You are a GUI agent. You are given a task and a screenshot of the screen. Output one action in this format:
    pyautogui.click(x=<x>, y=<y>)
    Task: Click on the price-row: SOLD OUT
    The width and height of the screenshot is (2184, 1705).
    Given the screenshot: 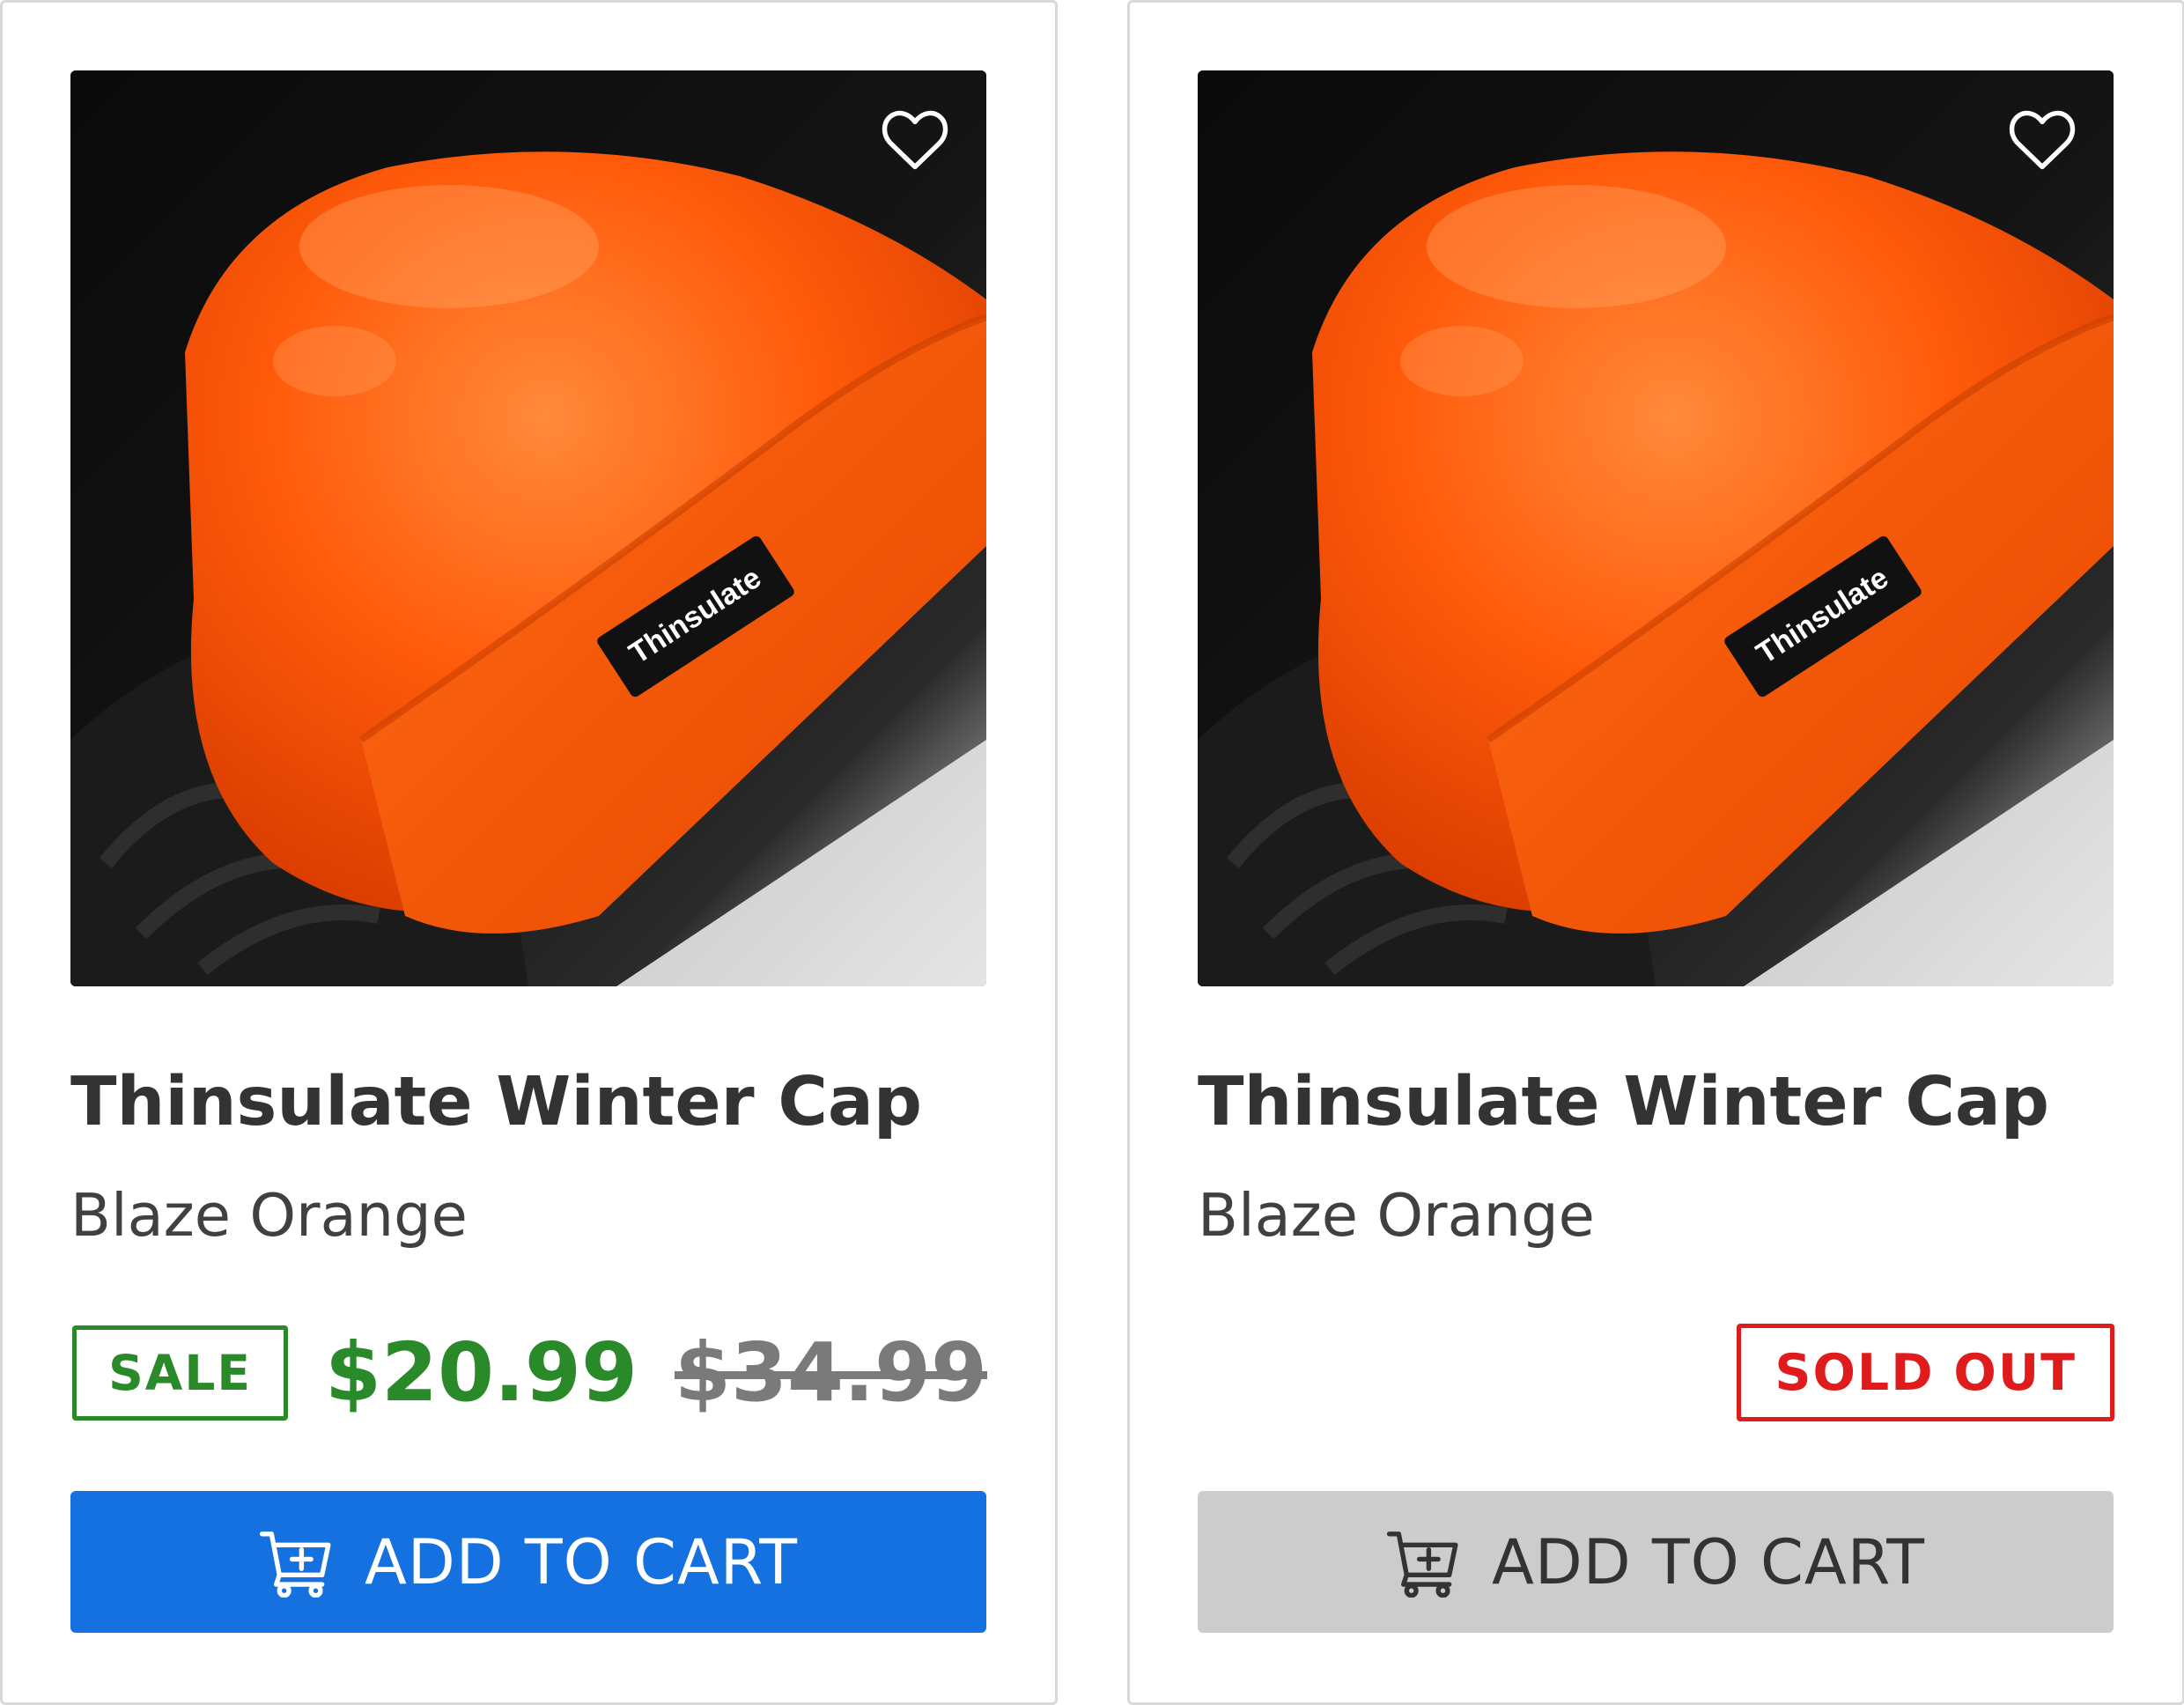 What is the action you would take?
    pyautogui.click(x=1925, y=1373)
    